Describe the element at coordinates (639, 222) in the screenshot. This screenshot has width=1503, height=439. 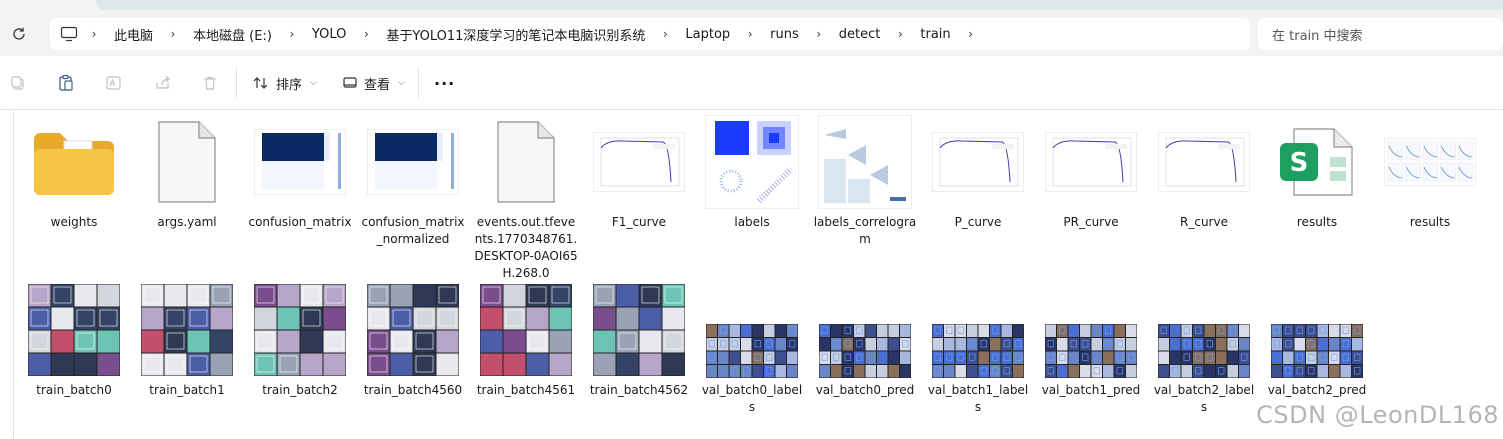
I see `file-name: F1_curve` at that location.